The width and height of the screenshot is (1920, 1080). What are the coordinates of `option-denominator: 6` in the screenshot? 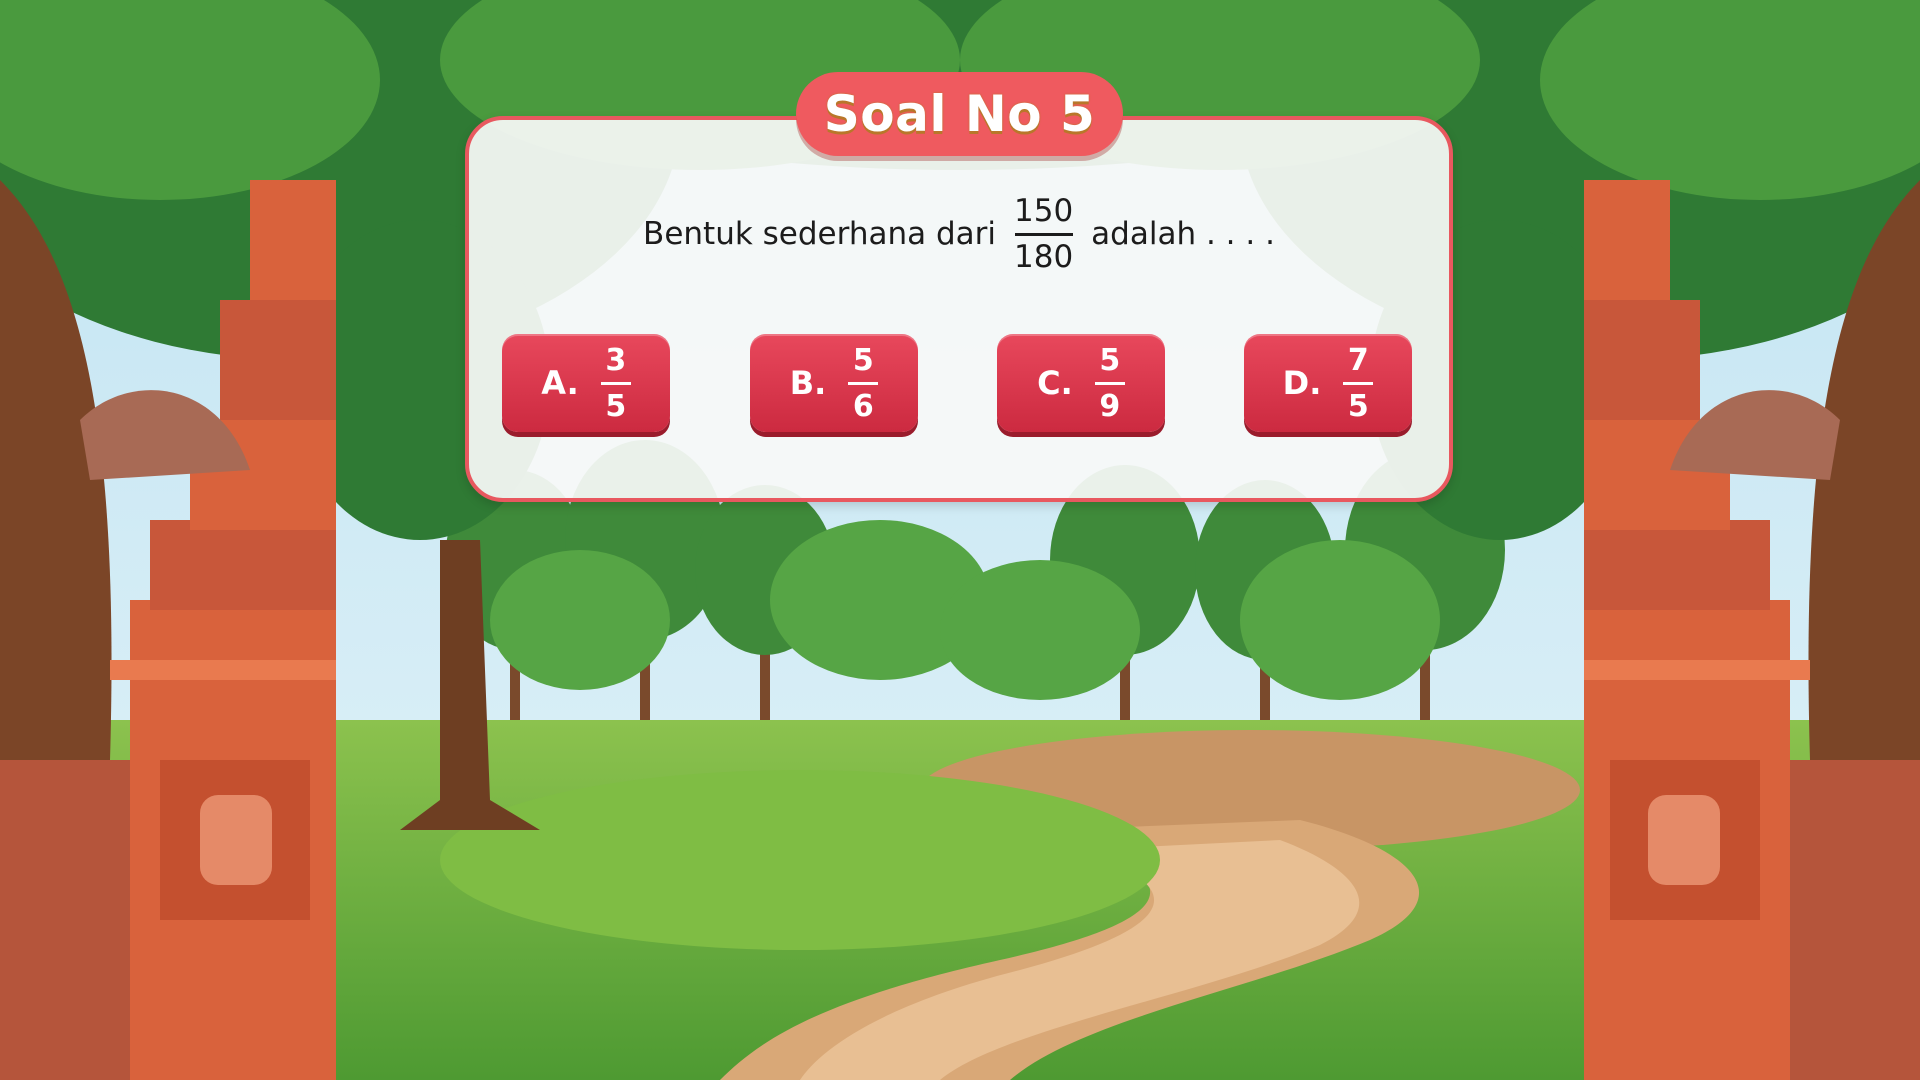 It's located at (863, 406).